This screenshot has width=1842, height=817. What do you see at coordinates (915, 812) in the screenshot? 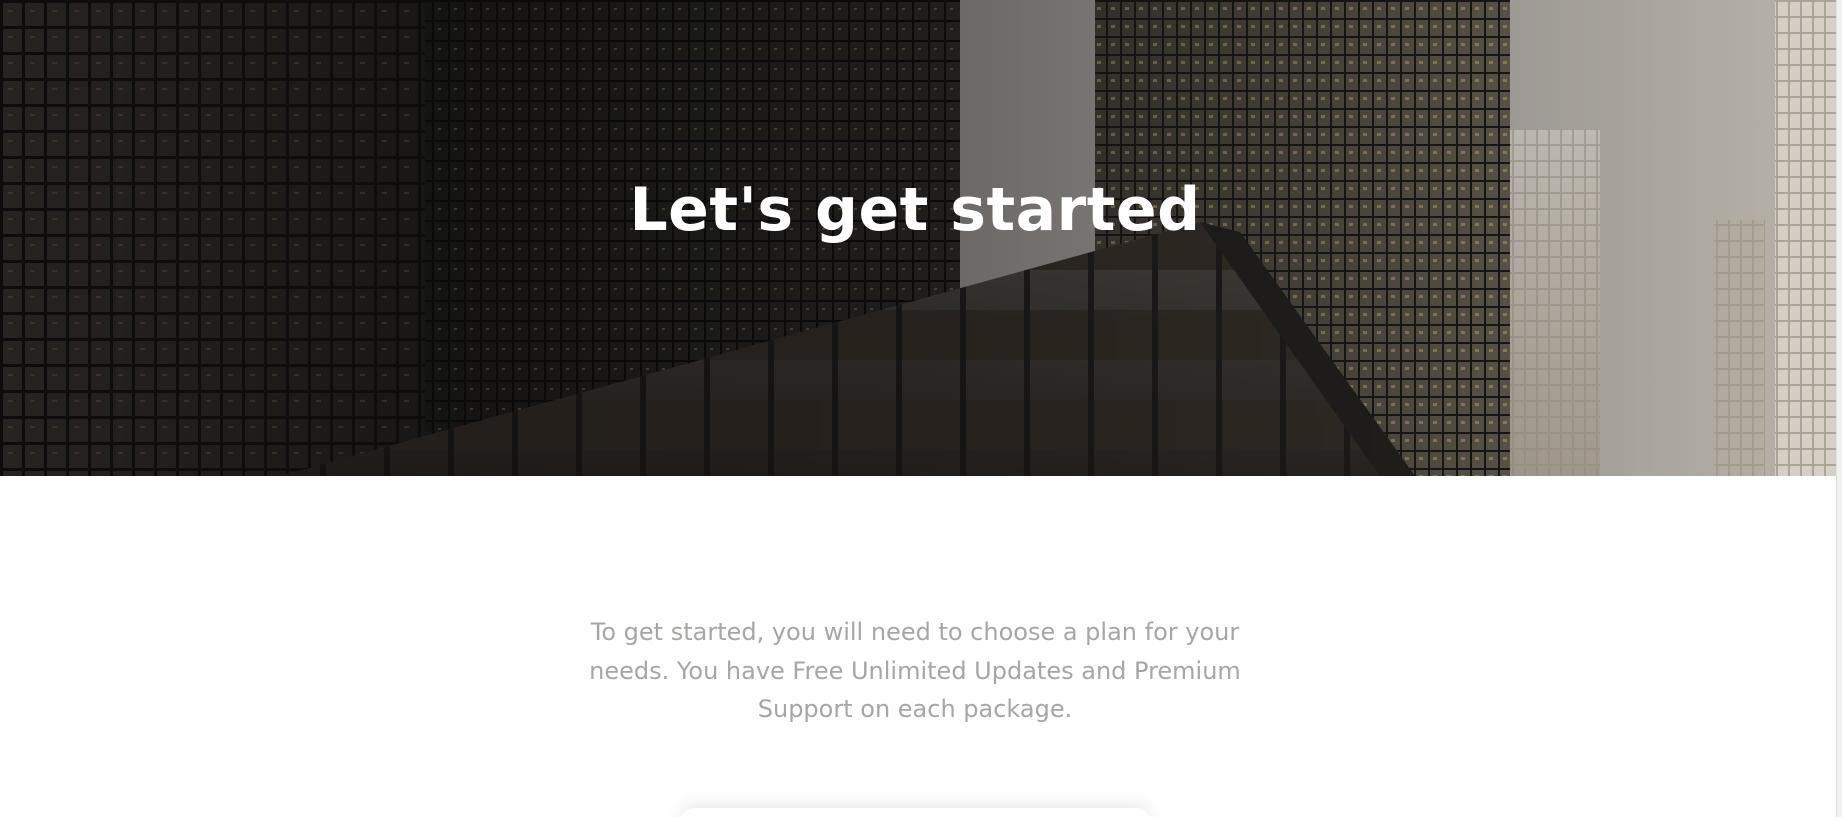
I see `pricing-card-top` at bounding box center [915, 812].